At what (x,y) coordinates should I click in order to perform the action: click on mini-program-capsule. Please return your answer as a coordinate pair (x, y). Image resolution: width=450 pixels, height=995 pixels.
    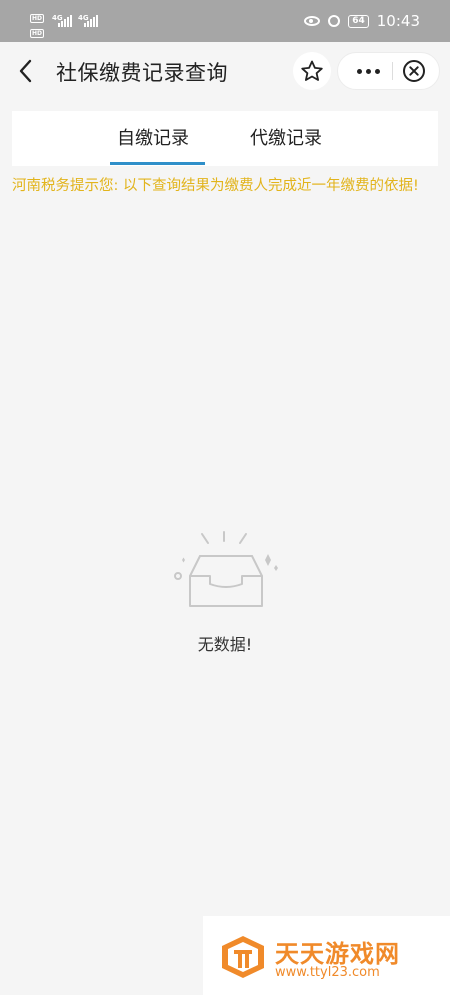
    Looking at the image, I should click on (388, 71).